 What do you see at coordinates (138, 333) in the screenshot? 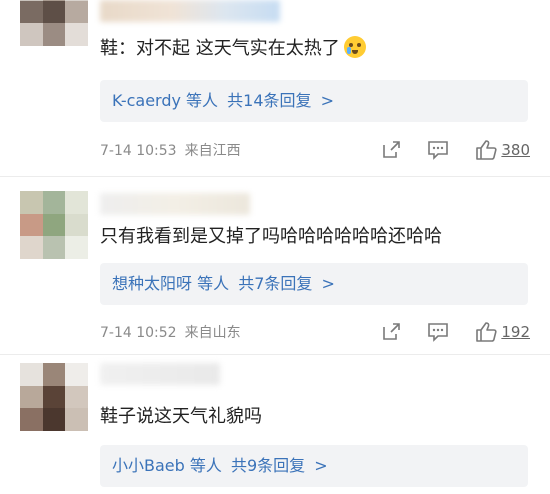
I see `comment-date: 7-14 10:52` at bounding box center [138, 333].